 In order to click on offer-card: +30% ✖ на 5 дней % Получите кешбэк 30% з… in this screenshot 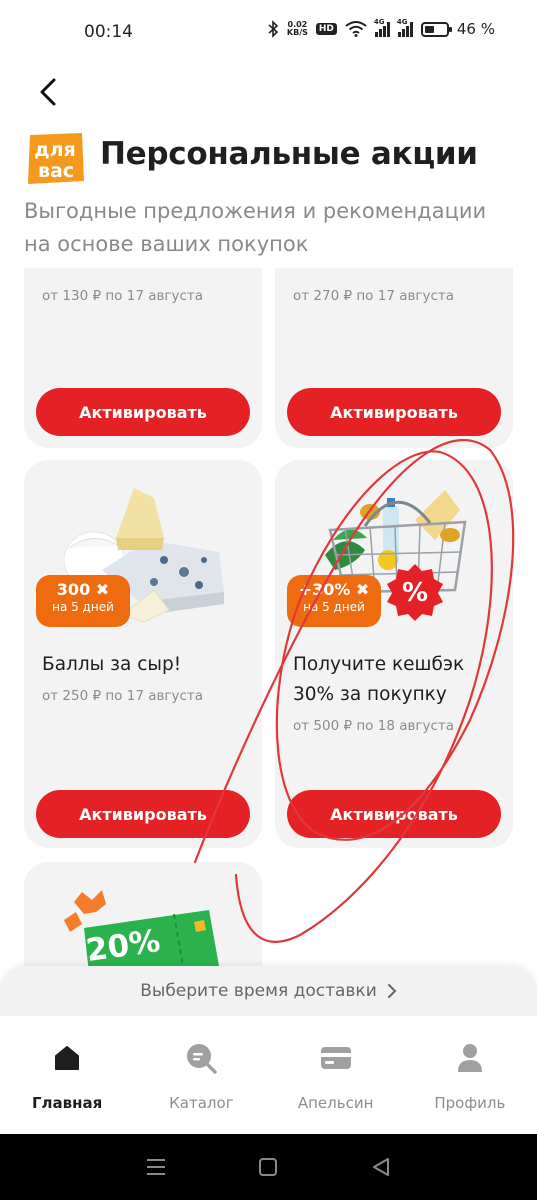, I will do `click(394, 654)`.